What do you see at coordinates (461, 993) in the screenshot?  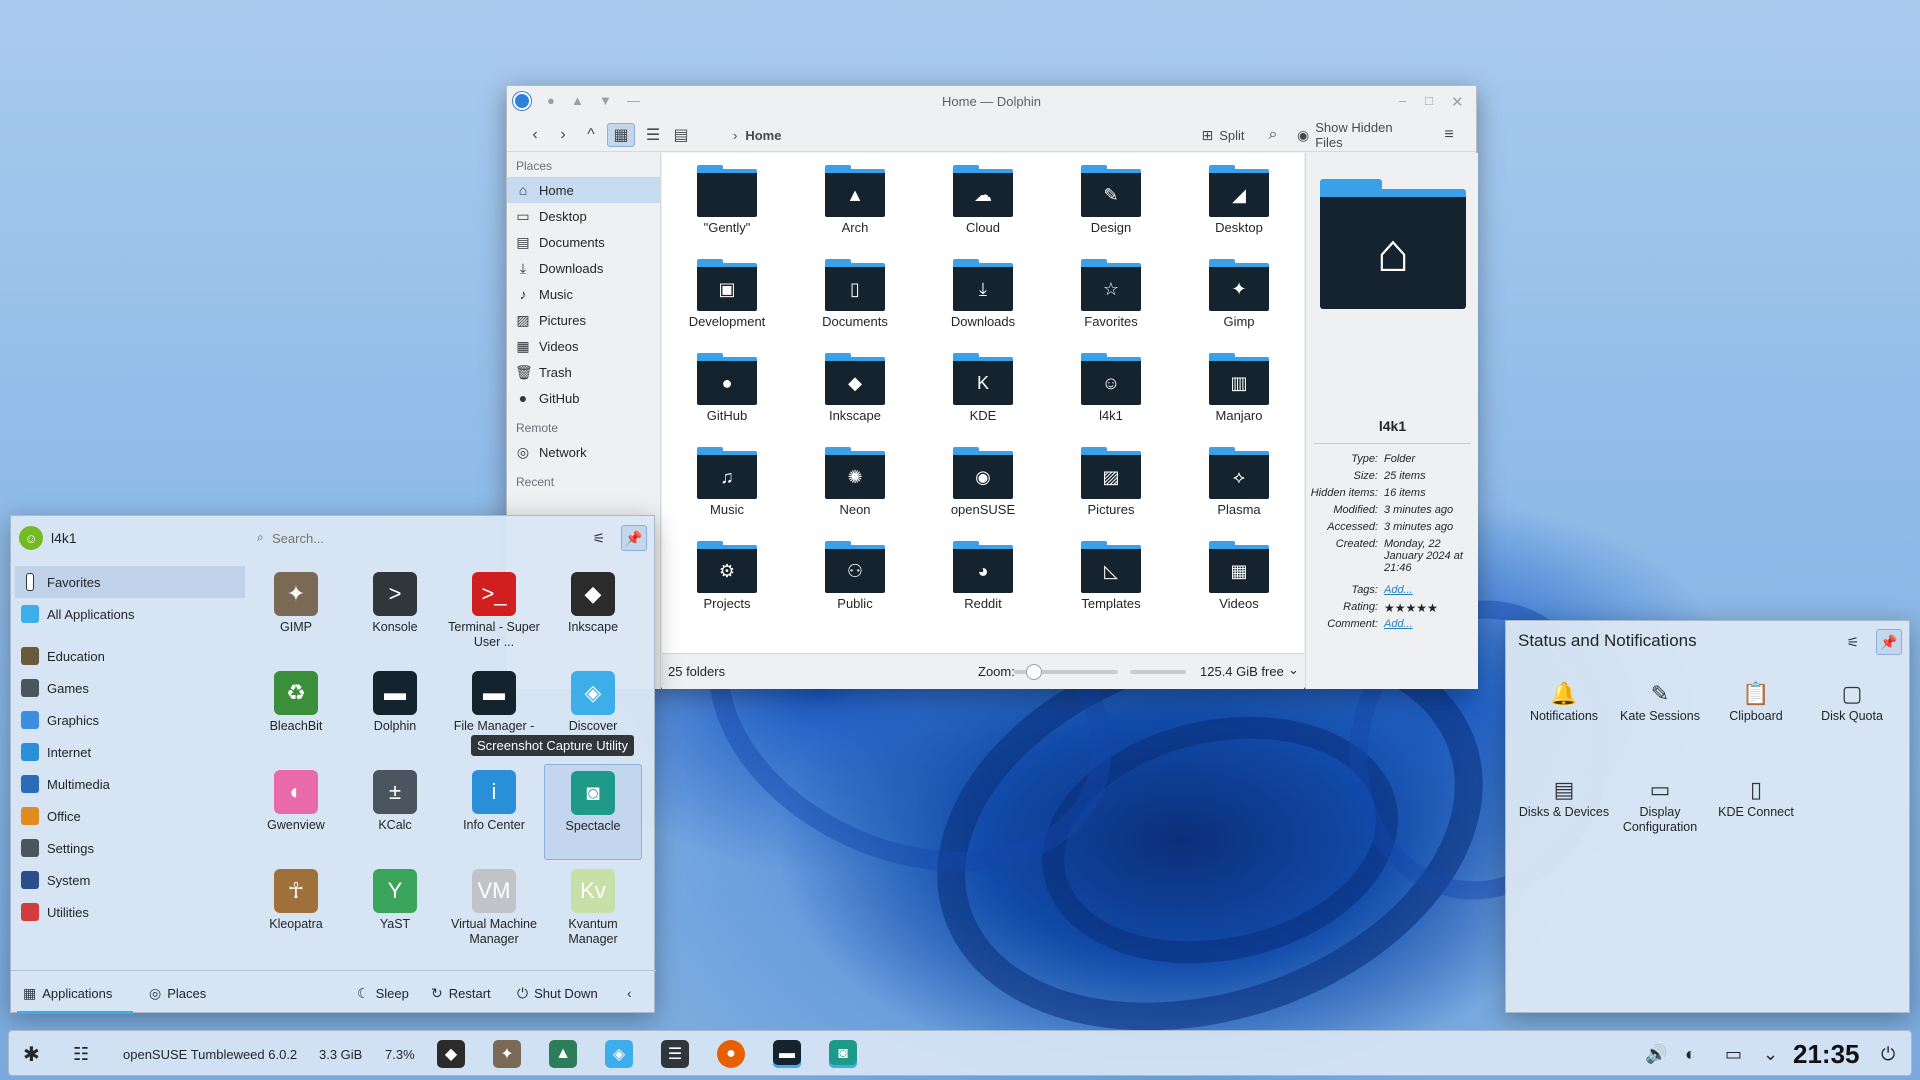 I see `restart-button: ↻ Restart` at bounding box center [461, 993].